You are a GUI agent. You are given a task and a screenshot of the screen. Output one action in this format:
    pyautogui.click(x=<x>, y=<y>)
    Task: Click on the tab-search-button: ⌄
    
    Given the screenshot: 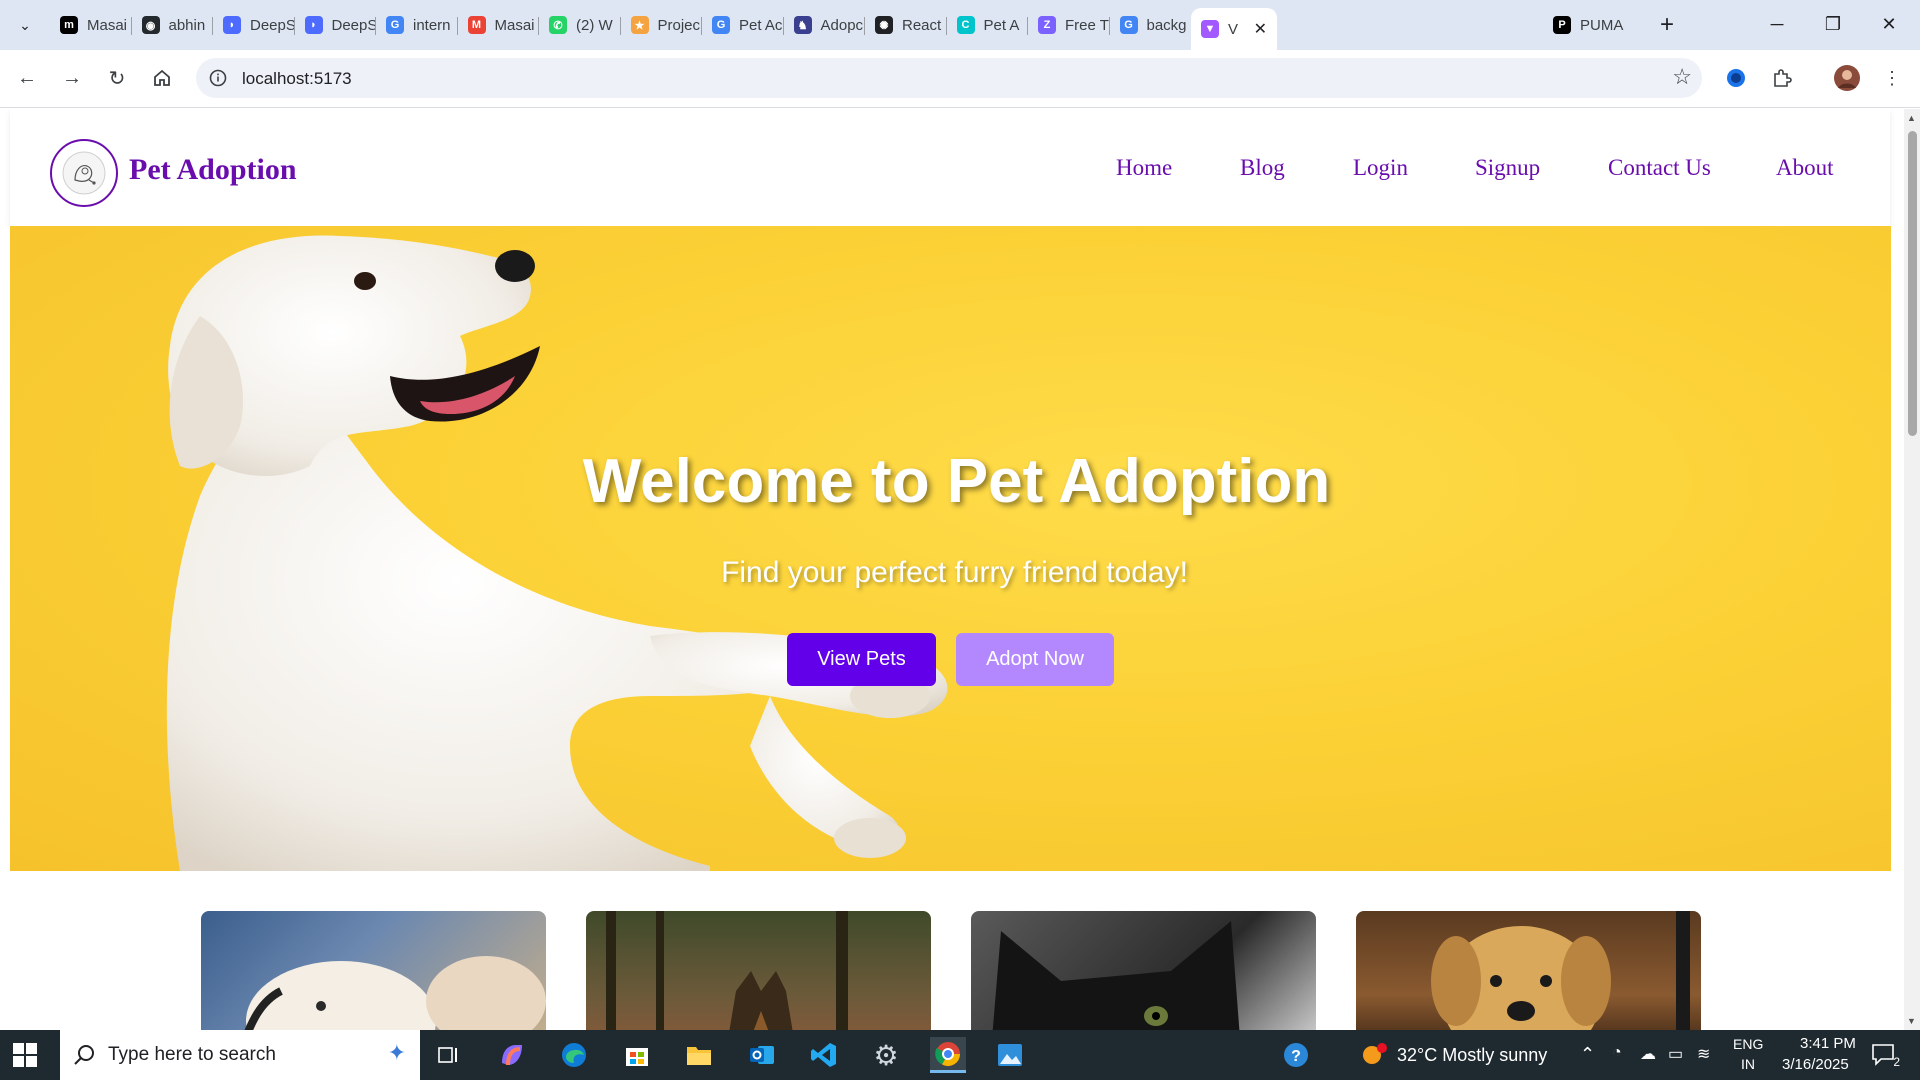 What is the action you would take?
    pyautogui.click(x=25, y=25)
    